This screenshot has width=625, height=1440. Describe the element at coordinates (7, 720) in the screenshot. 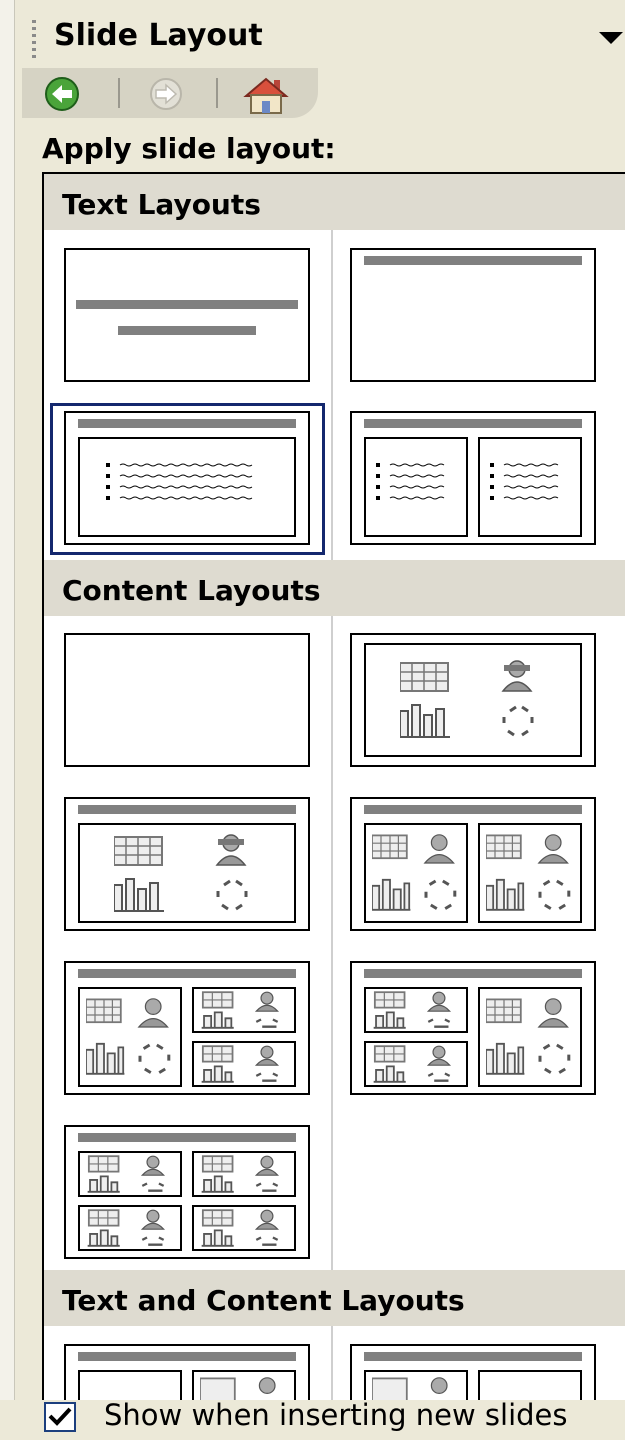

I see `left-edge` at that location.